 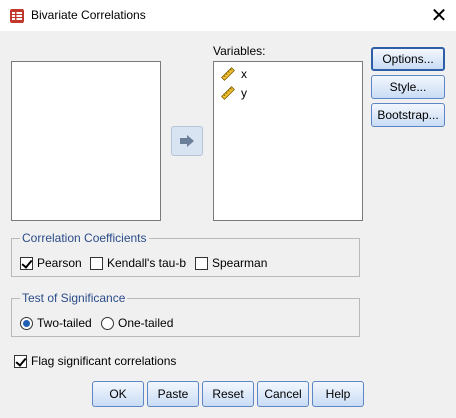 What do you see at coordinates (74, 298) in the screenshot?
I see `test-of-significance-legend: Test of Significance` at bounding box center [74, 298].